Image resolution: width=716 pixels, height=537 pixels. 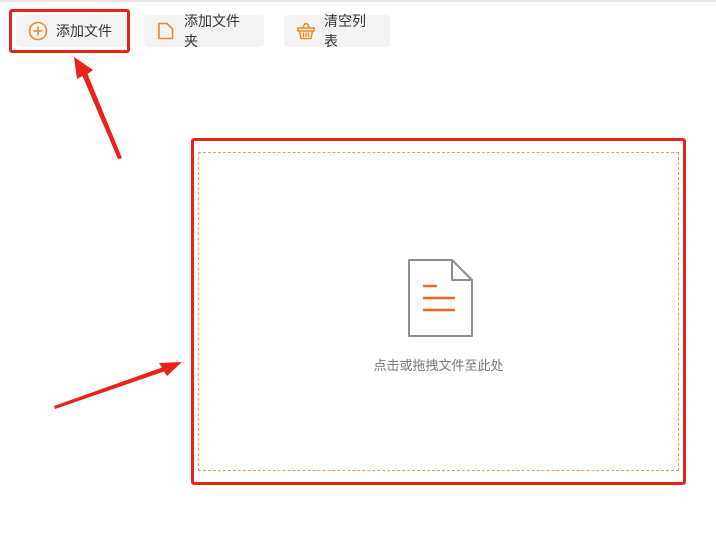 What do you see at coordinates (38, 31) in the screenshot?
I see `plus-circle-icon` at bounding box center [38, 31].